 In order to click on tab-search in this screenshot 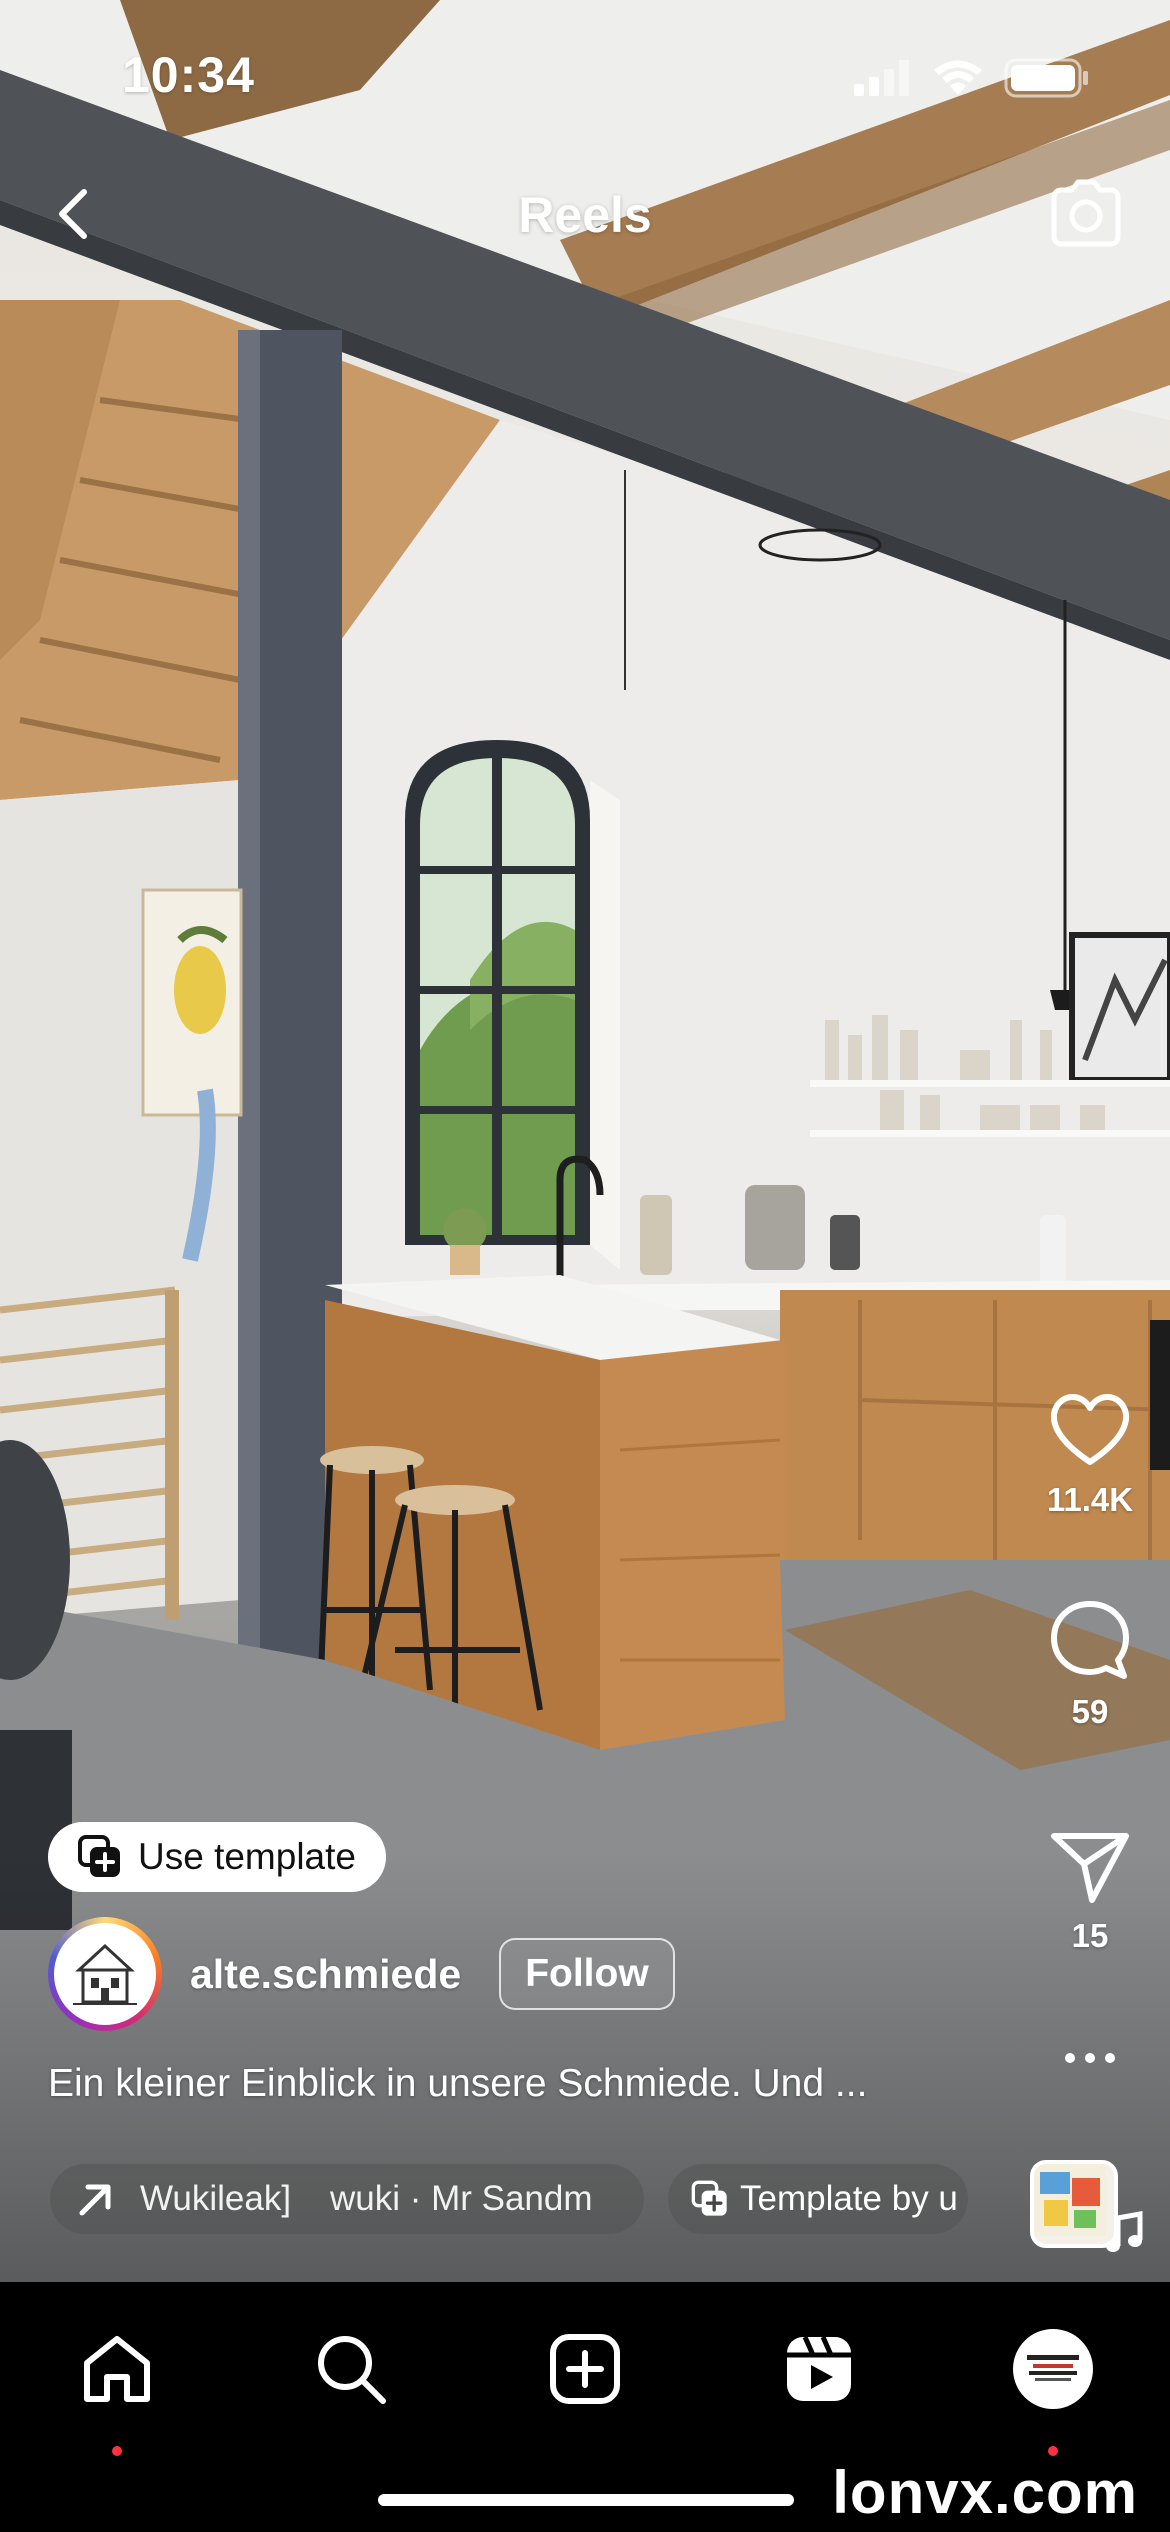, I will do `click(351, 2369)`.